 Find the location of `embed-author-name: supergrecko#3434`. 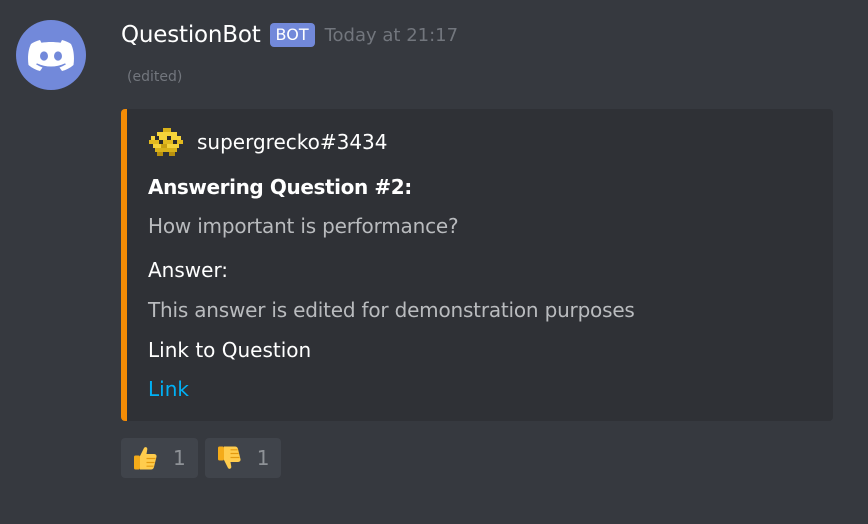

embed-author-name: supergrecko#3434 is located at coordinates (292, 142).